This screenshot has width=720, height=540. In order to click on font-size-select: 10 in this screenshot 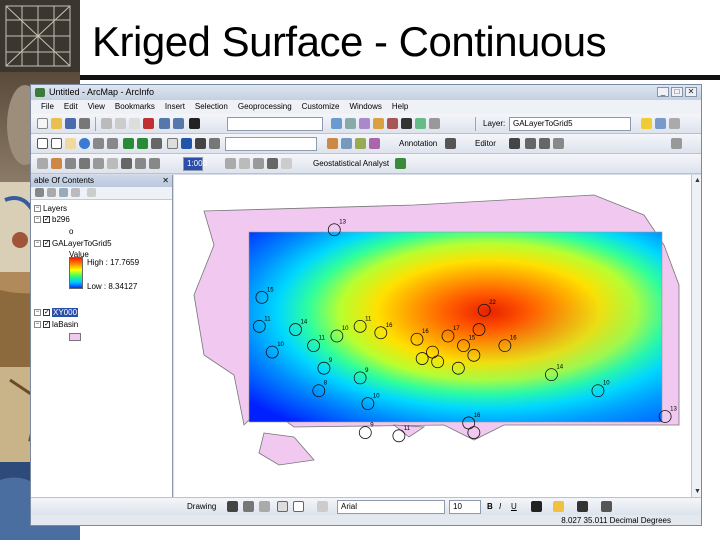, I will do `click(465, 507)`.